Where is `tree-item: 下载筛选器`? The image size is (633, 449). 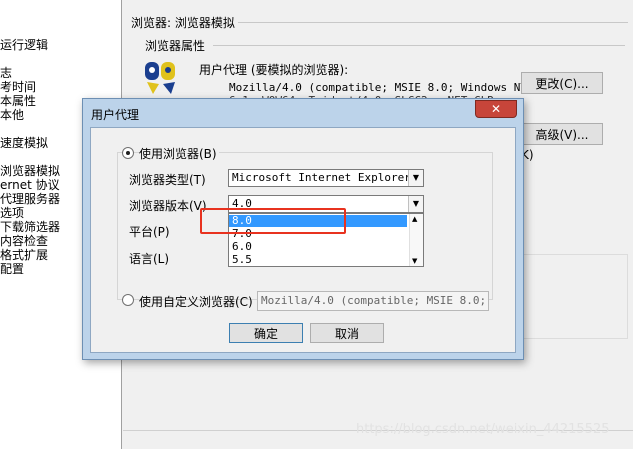
tree-item: 下载筛选器 is located at coordinates (30, 227).